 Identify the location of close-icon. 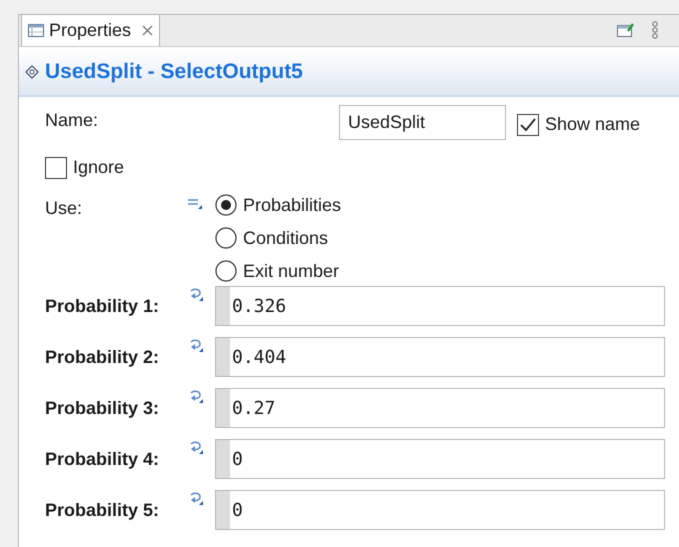
(148, 30).